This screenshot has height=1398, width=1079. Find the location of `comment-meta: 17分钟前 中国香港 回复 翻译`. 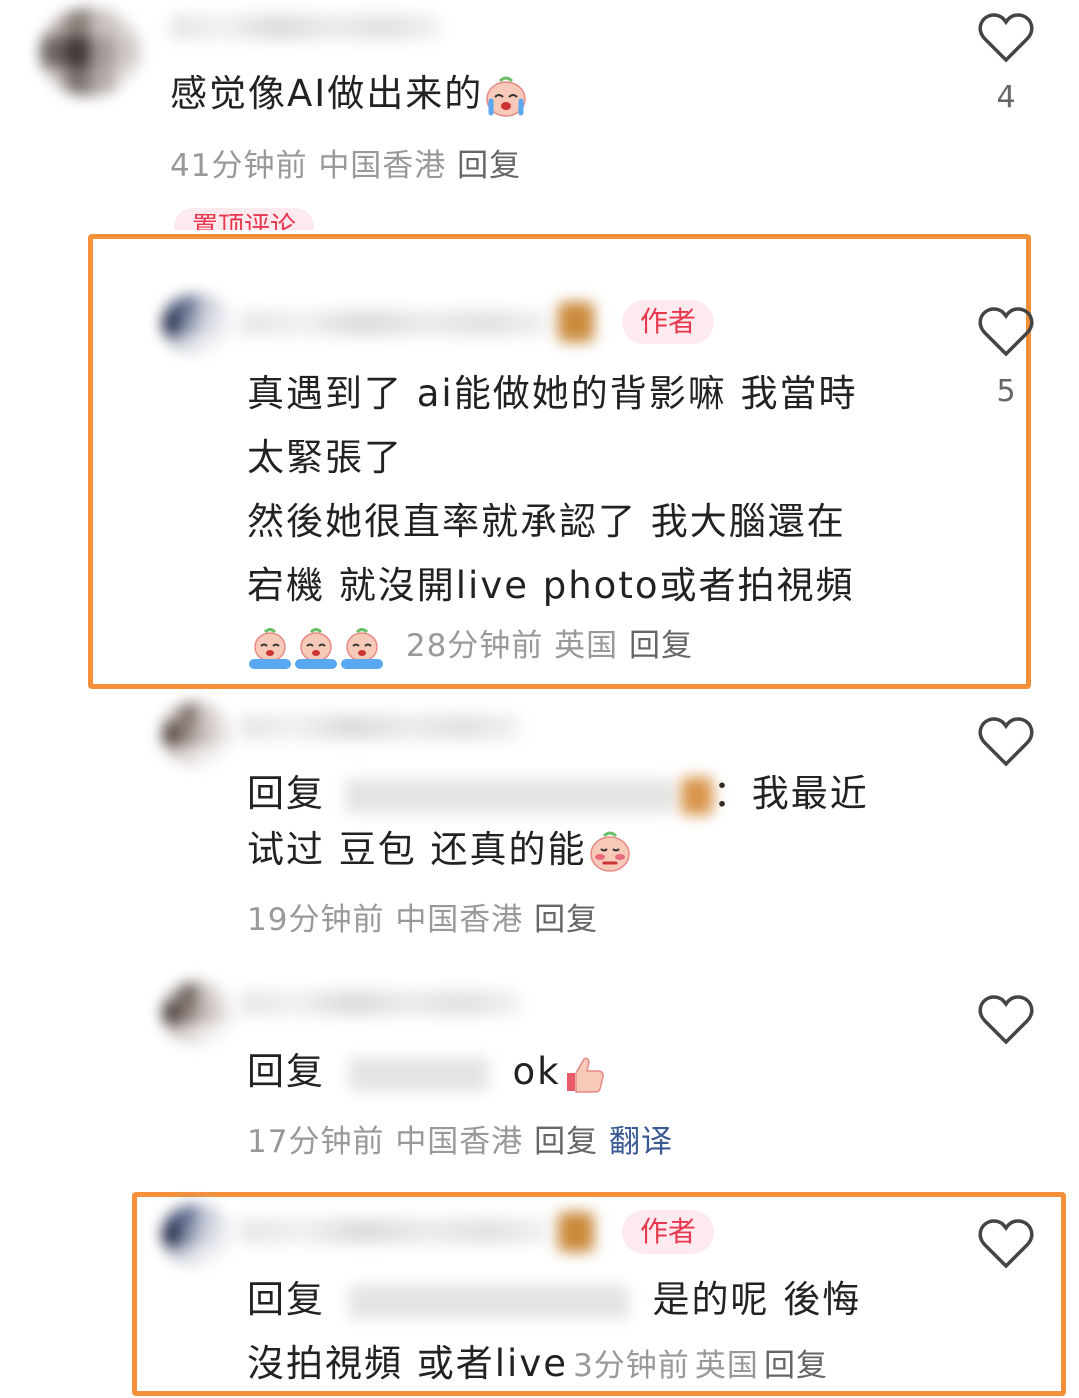

comment-meta: 17分钟前 中国香港 回复 翻译 is located at coordinates (460, 1138).